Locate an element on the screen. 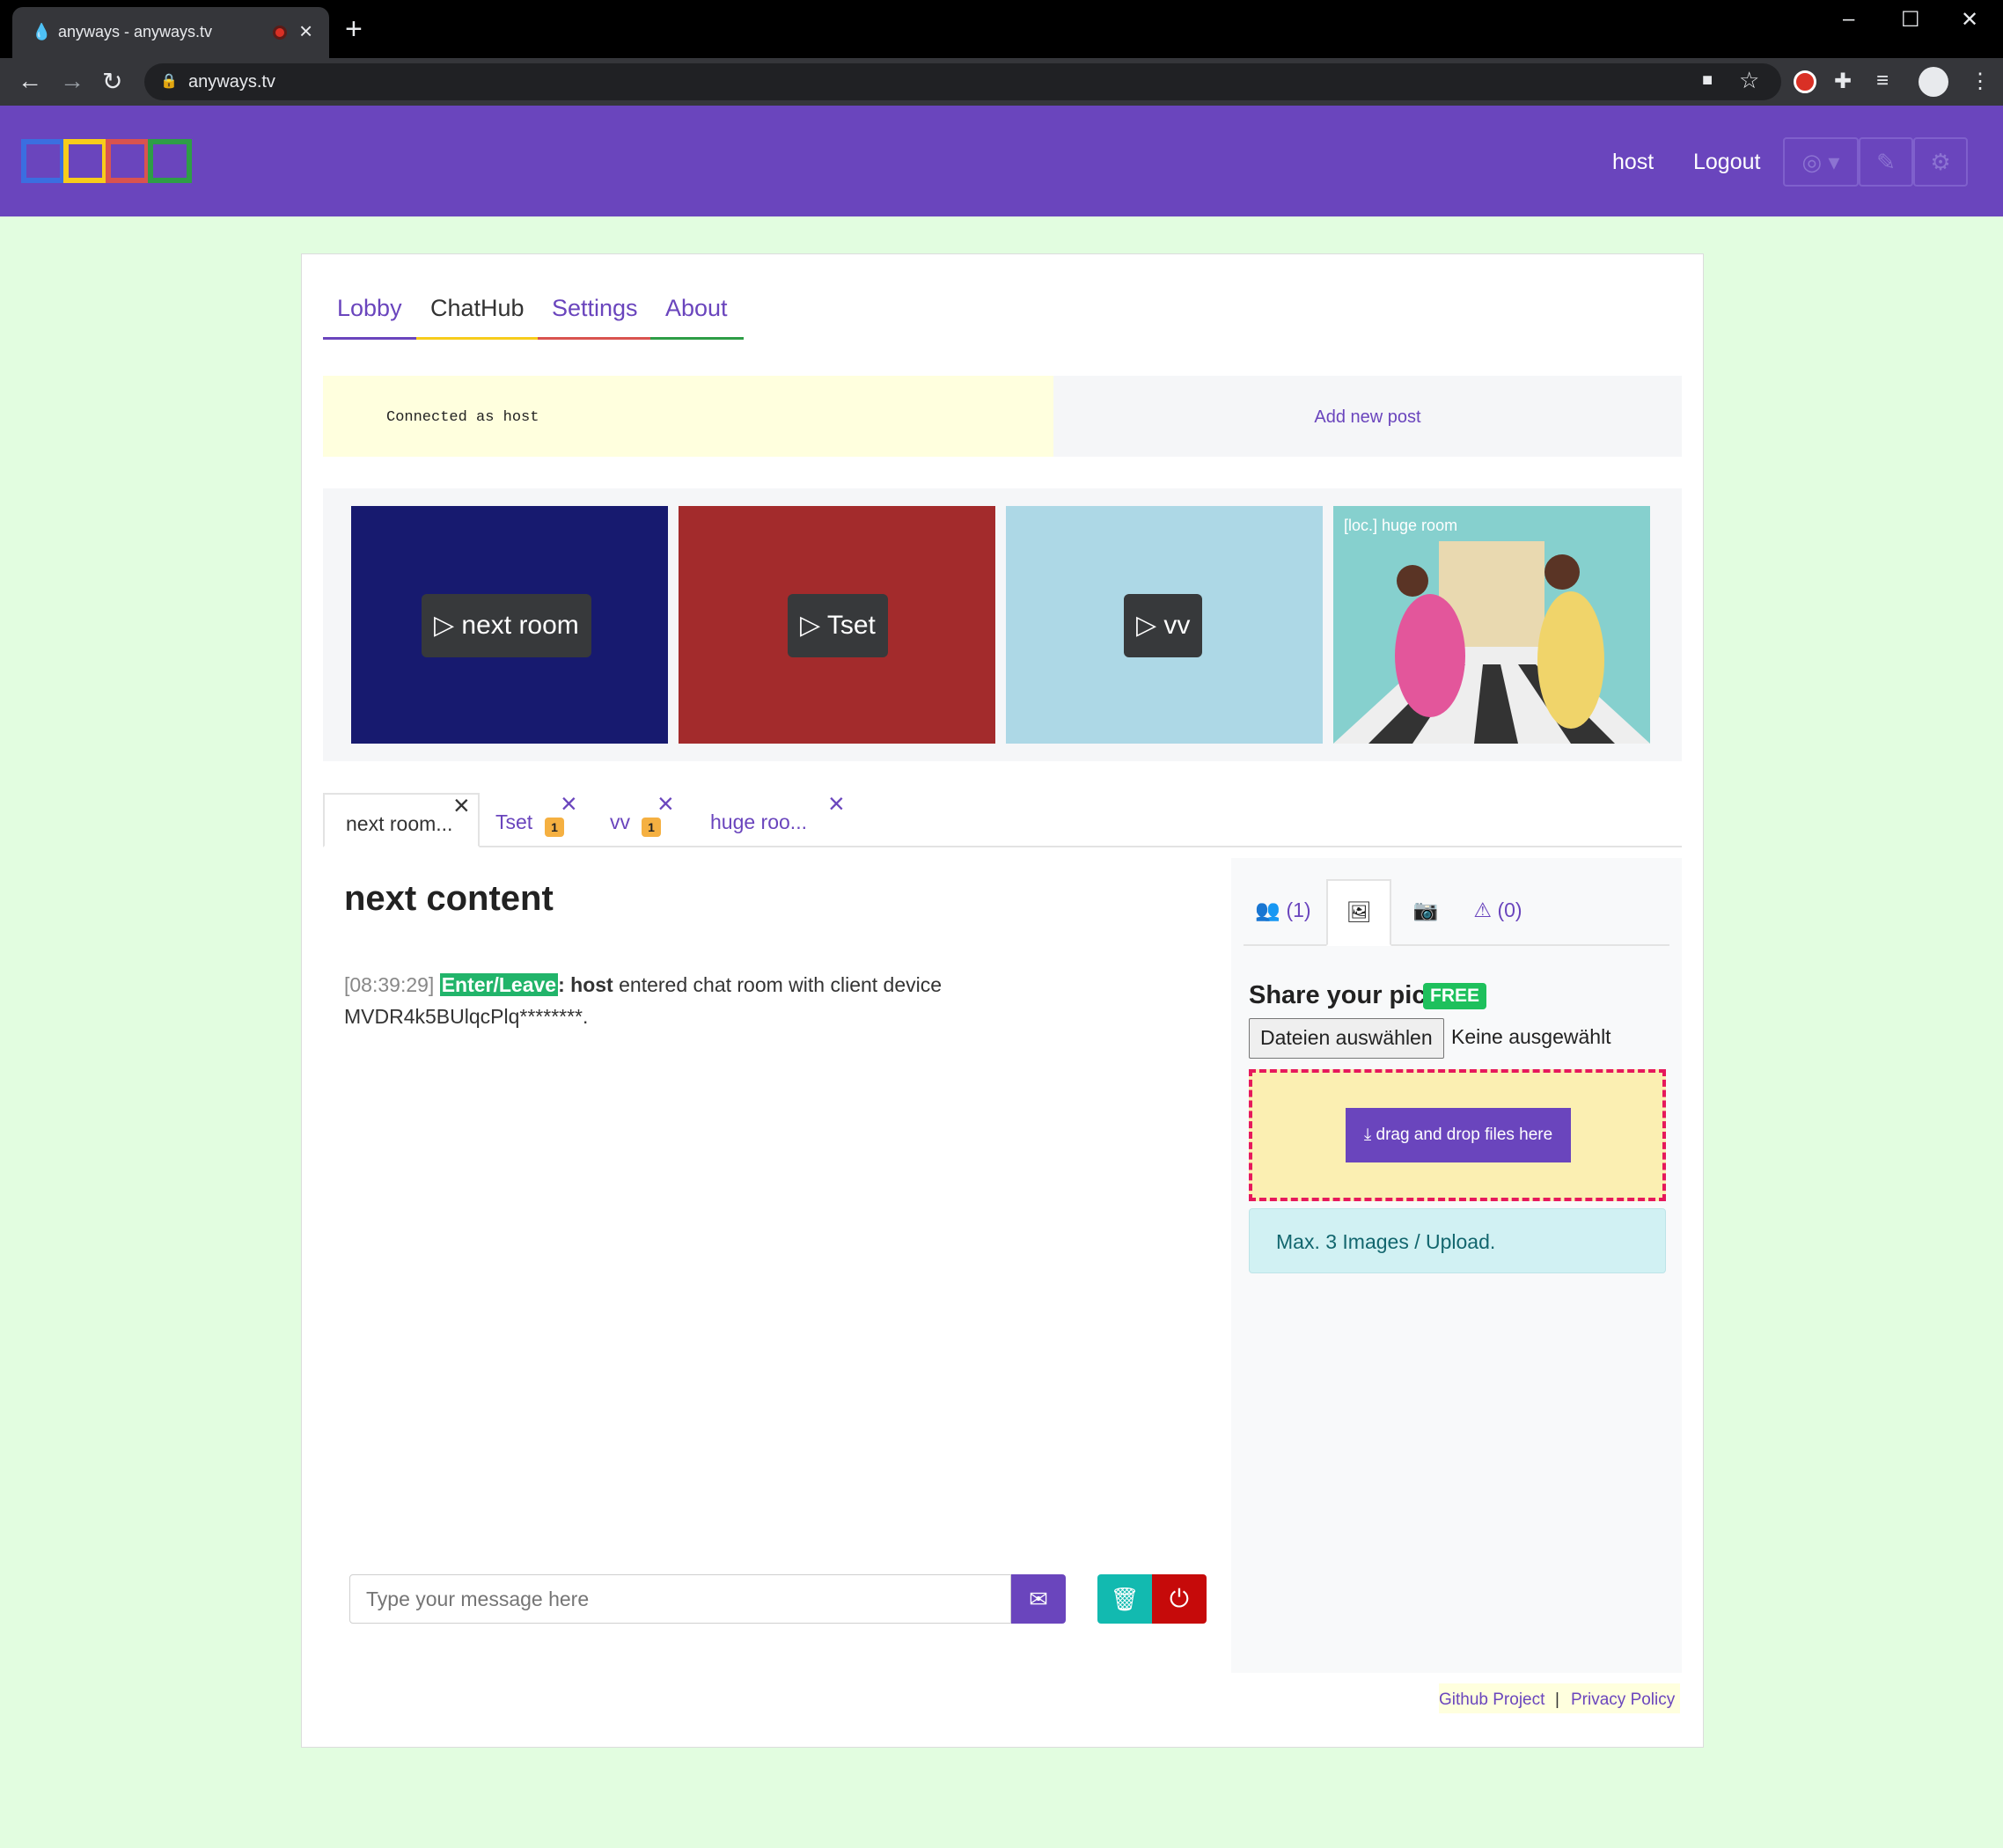 The image size is (2003, 1848). room-tab-label: Tset is located at coordinates (514, 822).